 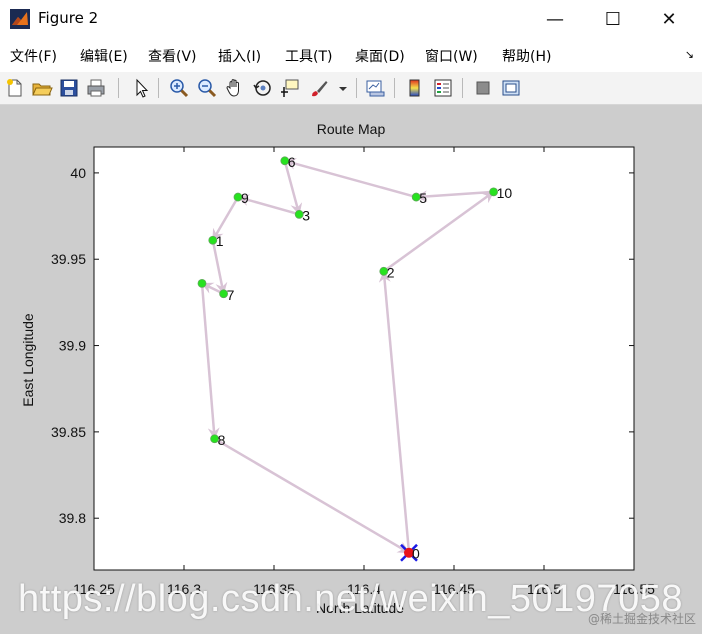 I want to click on y-tick-label: 39.95, so click(x=68, y=259).